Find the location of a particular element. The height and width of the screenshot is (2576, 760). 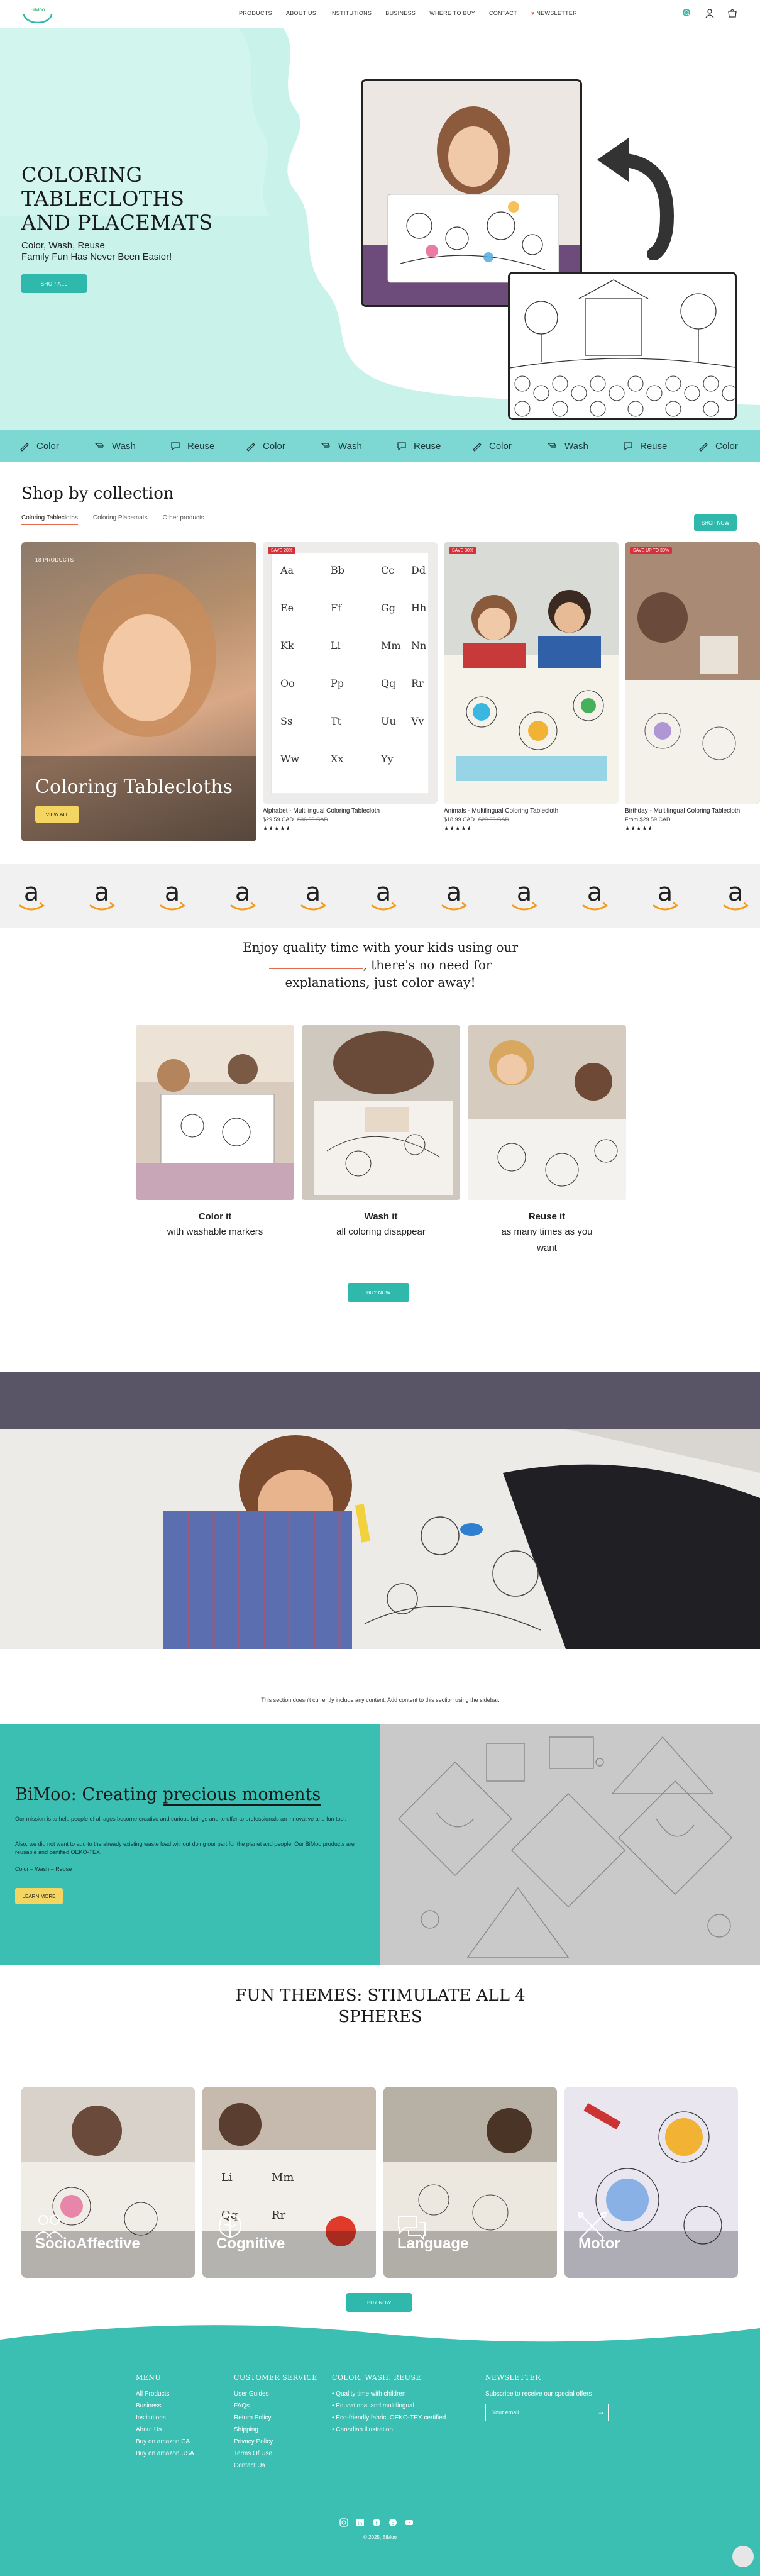

curved-arrow-icon is located at coordinates (635, 199).